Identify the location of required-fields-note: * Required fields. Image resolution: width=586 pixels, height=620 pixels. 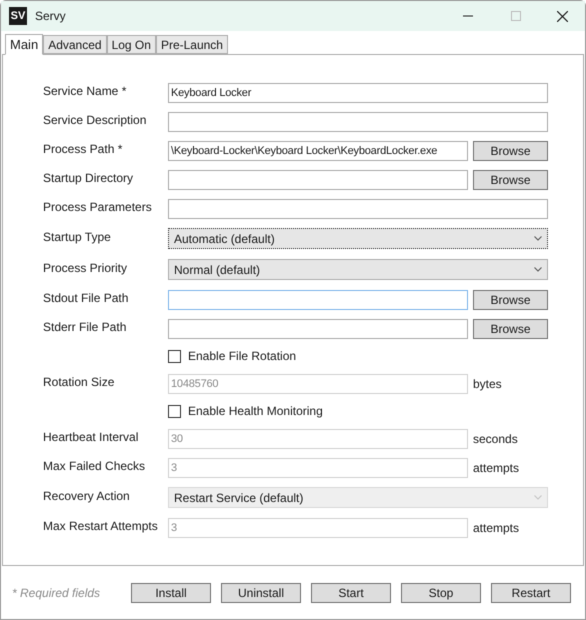
(57, 593).